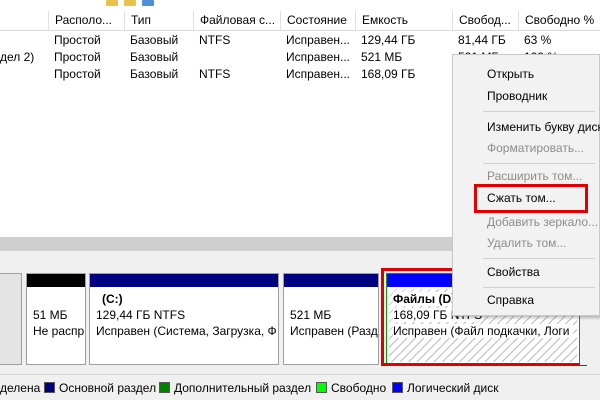 The height and width of the screenshot is (400, 600). What do you see at coordinates (388, 40) in the screenshot?
I see `cell-capacity: 129,44 ГБ` at bounding box center [388, 40].